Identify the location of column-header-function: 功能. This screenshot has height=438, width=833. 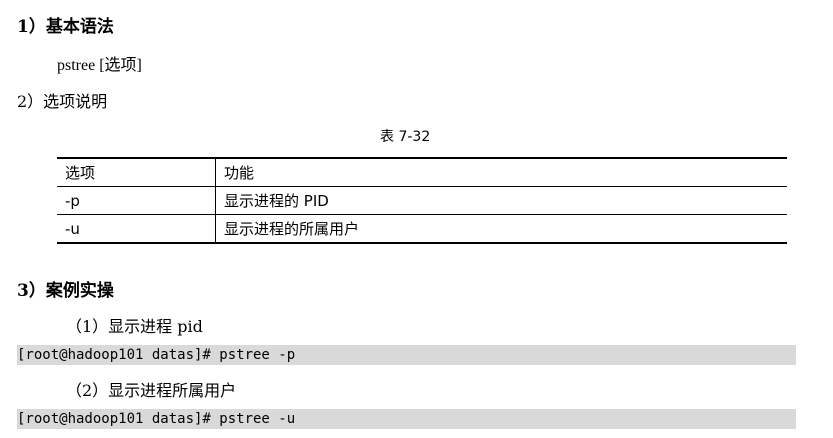
(501, 172).